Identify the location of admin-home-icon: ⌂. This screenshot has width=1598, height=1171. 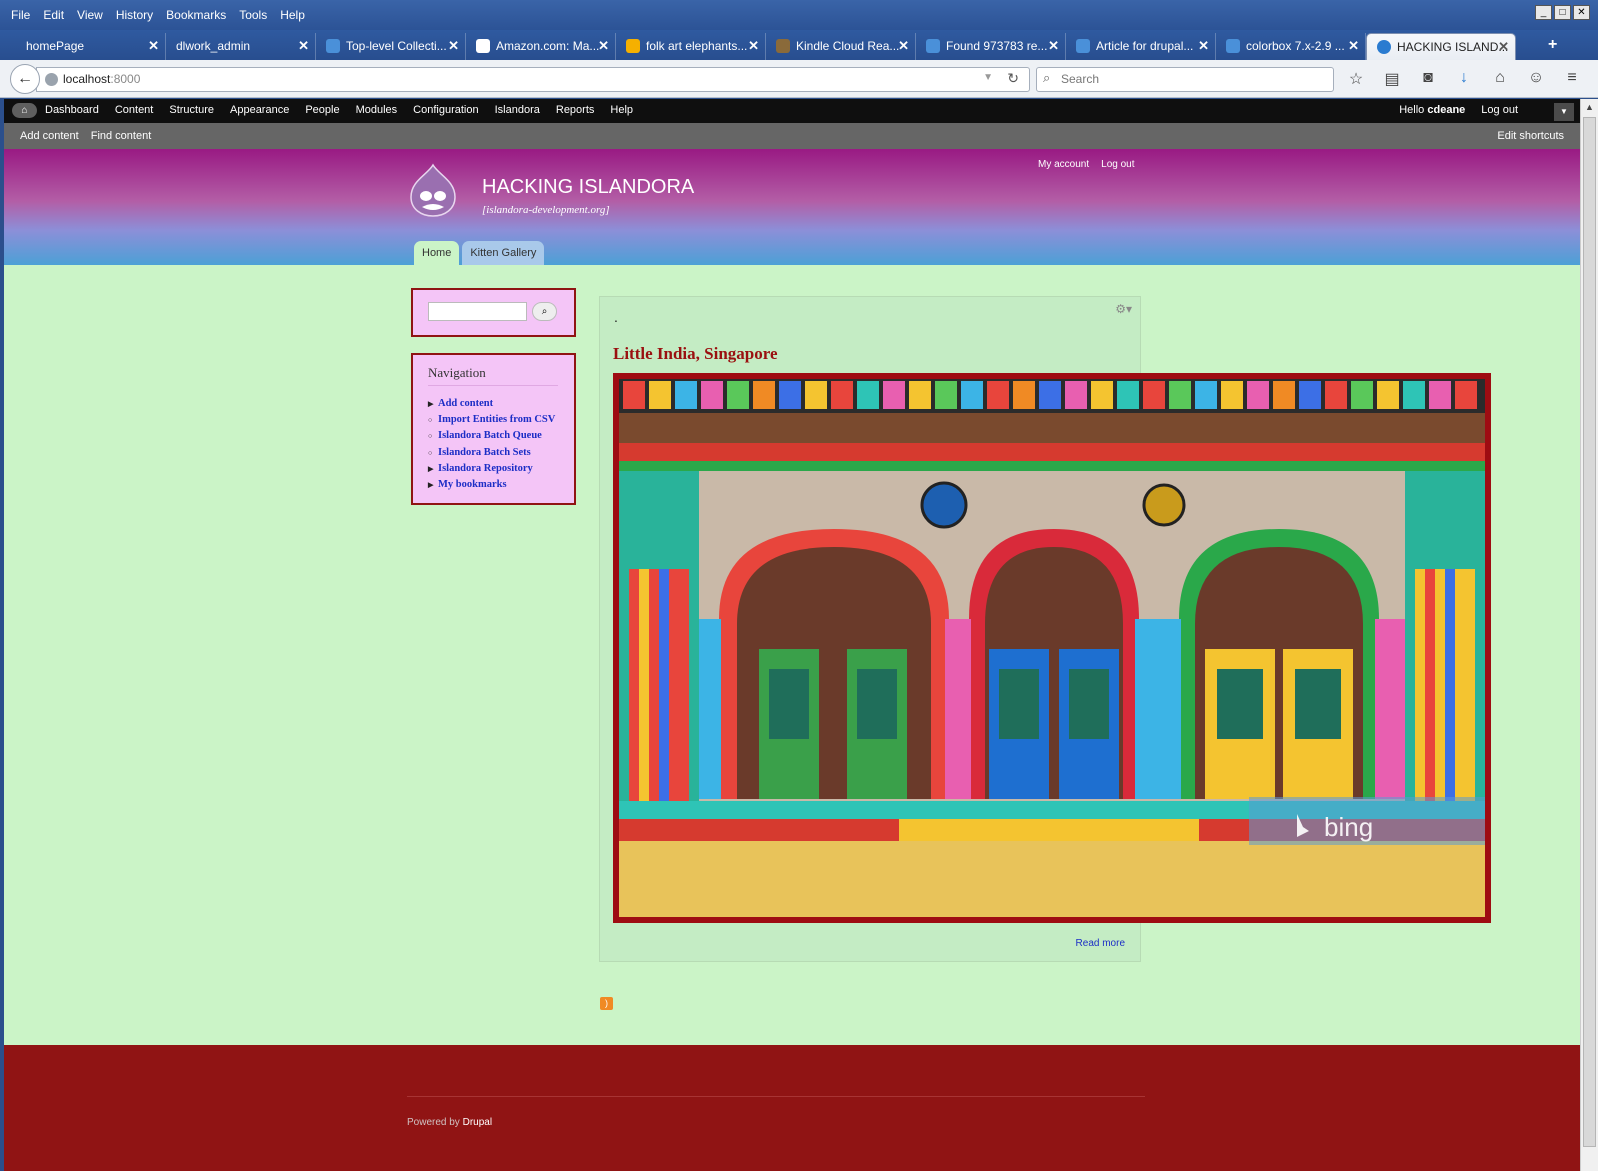
(24, 110).